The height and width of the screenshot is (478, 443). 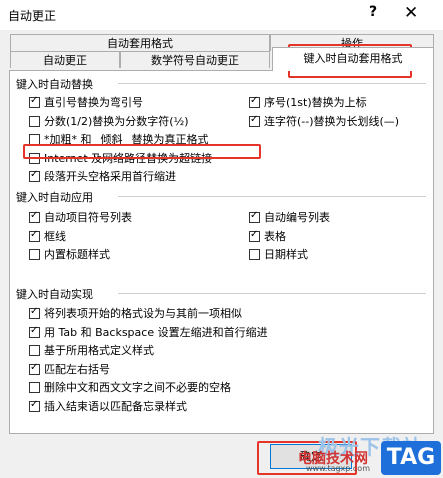 I want to click on checkbox-memo-closing: 插入结束语以匹配备忘录样式, so click(x=108, y=406).